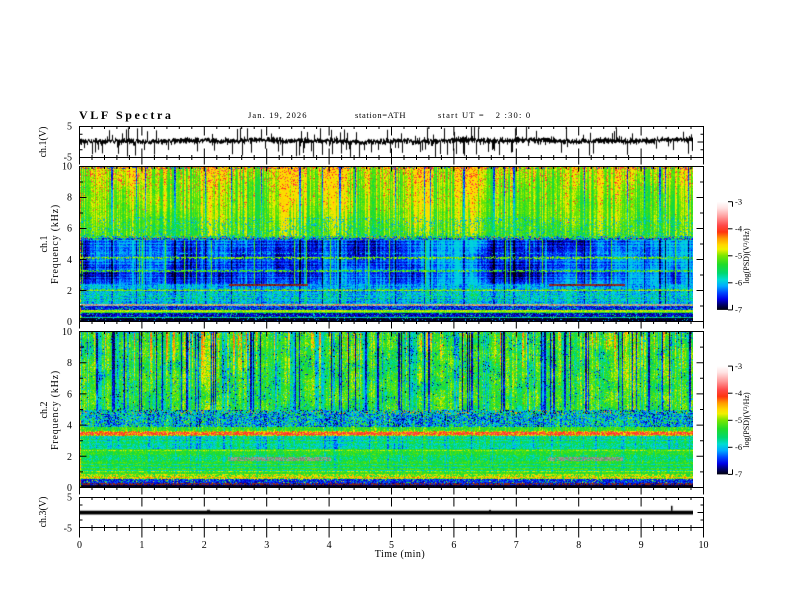  I want to click on svg-text: 7, so click(516, 545).